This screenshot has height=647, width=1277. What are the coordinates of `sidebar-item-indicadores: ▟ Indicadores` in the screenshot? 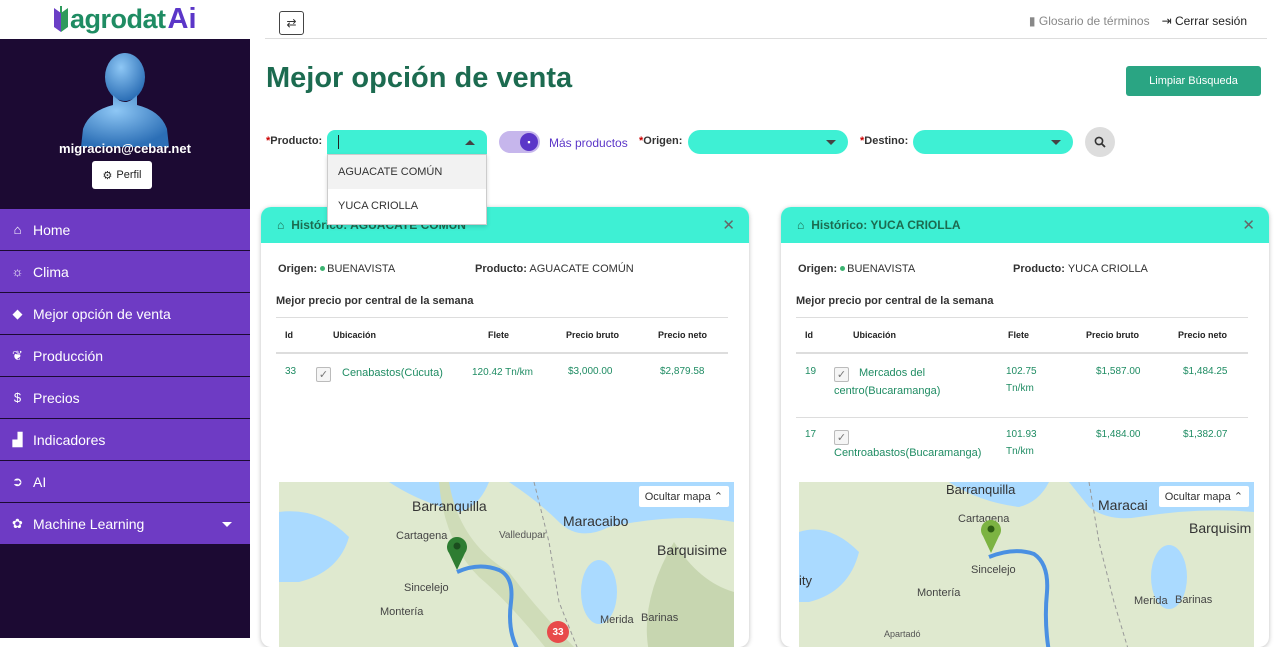 It's located at (125, 440).